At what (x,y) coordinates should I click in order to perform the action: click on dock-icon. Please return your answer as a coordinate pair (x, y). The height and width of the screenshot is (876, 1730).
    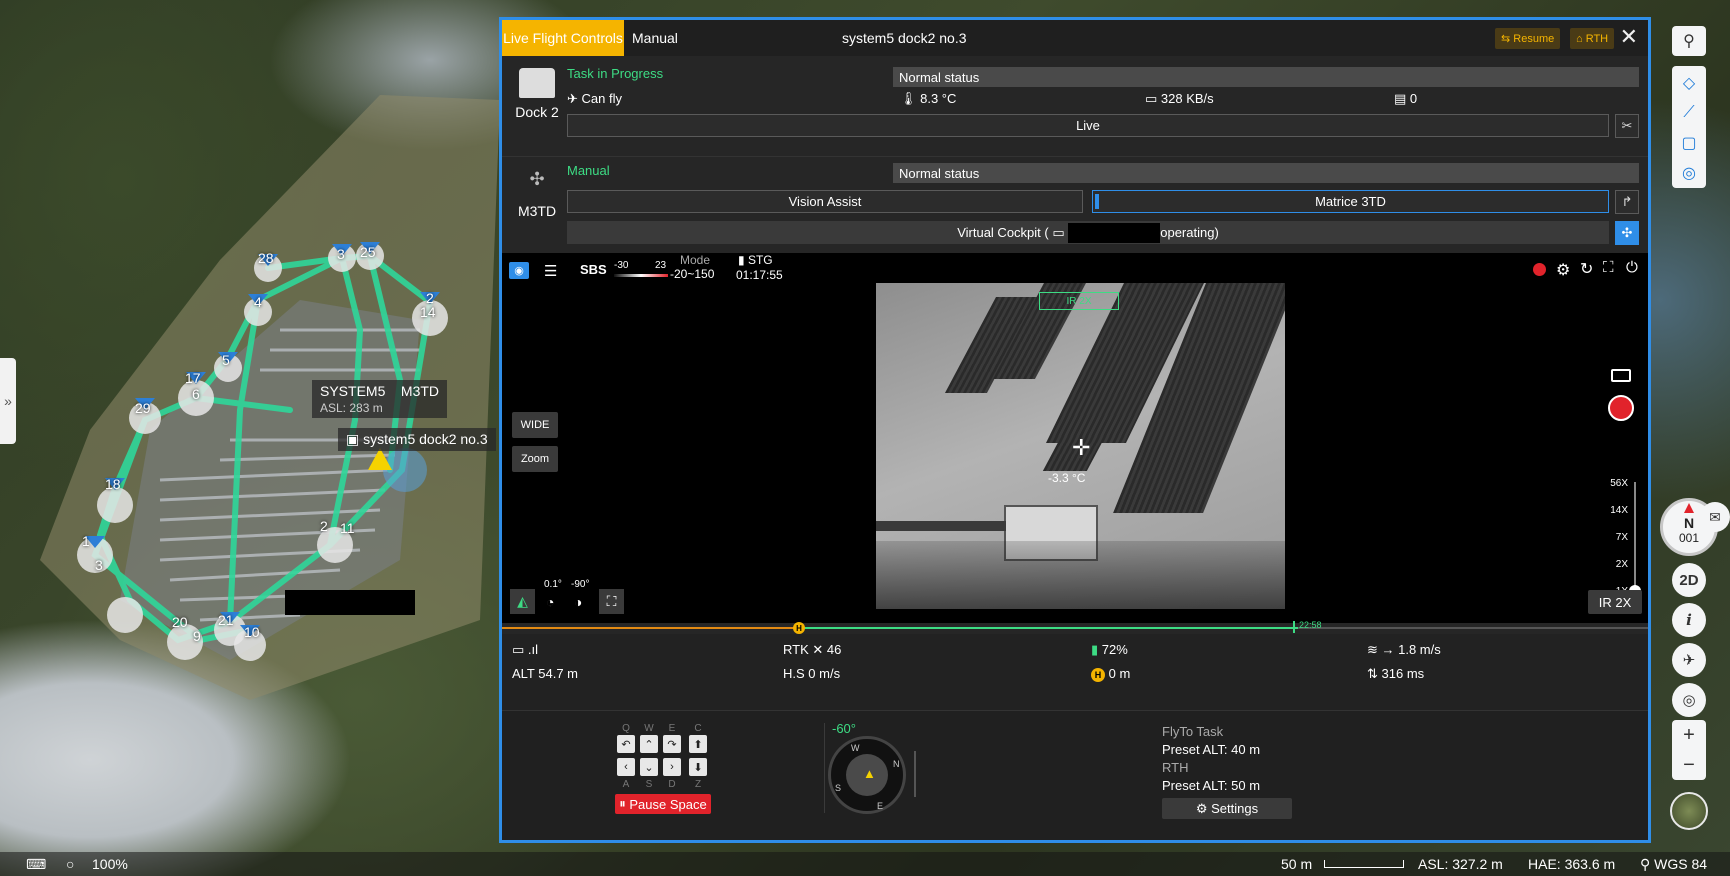
    Looking at the image, I should click on (537, 83).